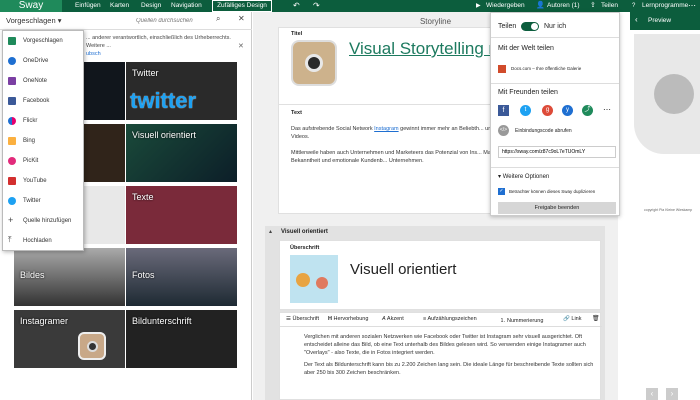  What do you see at coordinates (672, 394) in the screenshot?
I see `next-slide-button: ›` at bounding box center [672, 394].